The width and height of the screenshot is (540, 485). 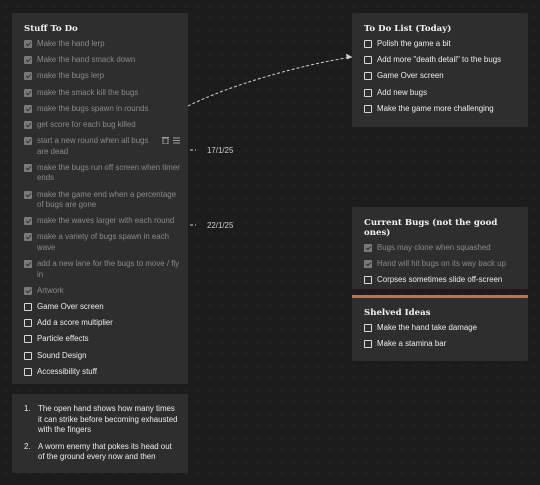 I want to click on checklist-item: Polish the game a bit, so click(x=442, y=44).